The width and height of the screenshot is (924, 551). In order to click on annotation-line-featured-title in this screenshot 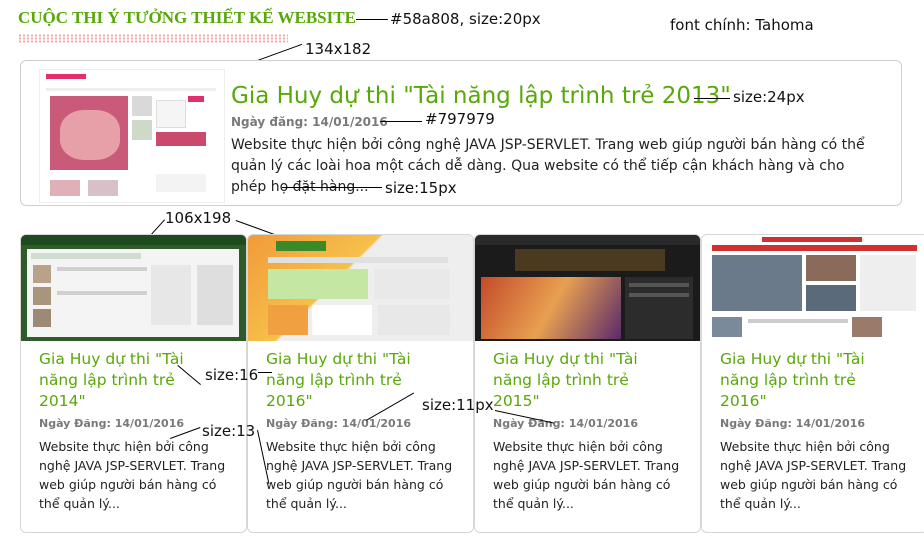, I will do `click(712, 98)`.